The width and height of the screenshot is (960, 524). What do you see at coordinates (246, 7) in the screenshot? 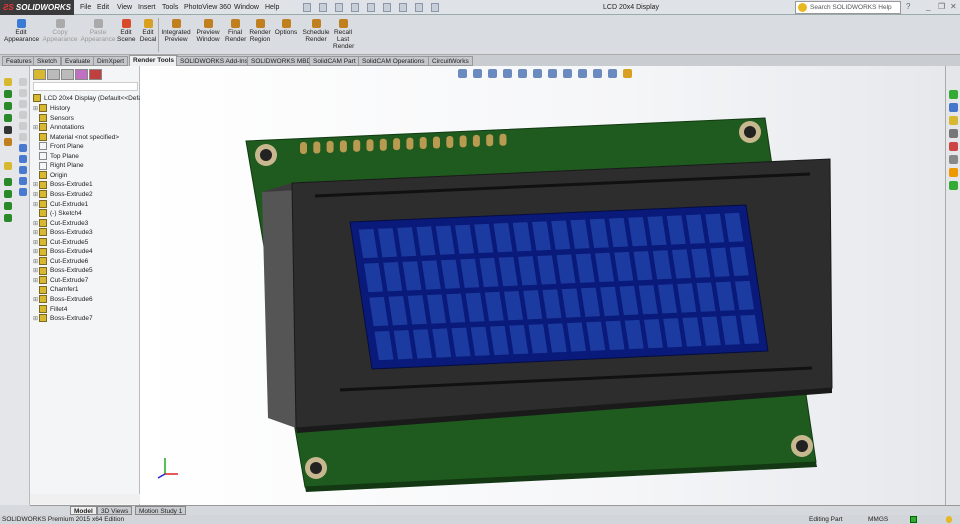
I see `menu-window: Window` at bounding box center [246, 7].